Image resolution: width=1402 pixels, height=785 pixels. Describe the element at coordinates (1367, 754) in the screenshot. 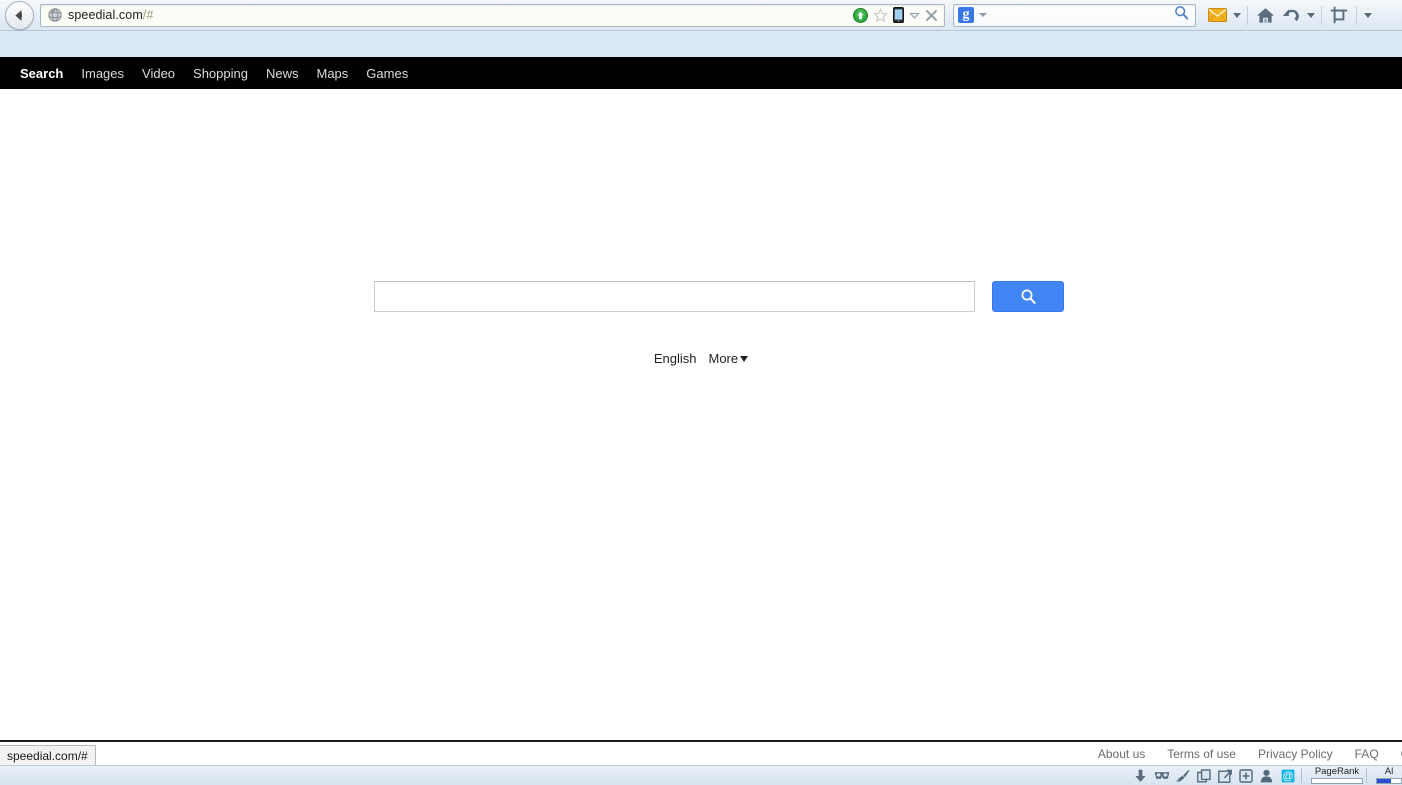

I see `footer-link-faq: FAQ` at that location.